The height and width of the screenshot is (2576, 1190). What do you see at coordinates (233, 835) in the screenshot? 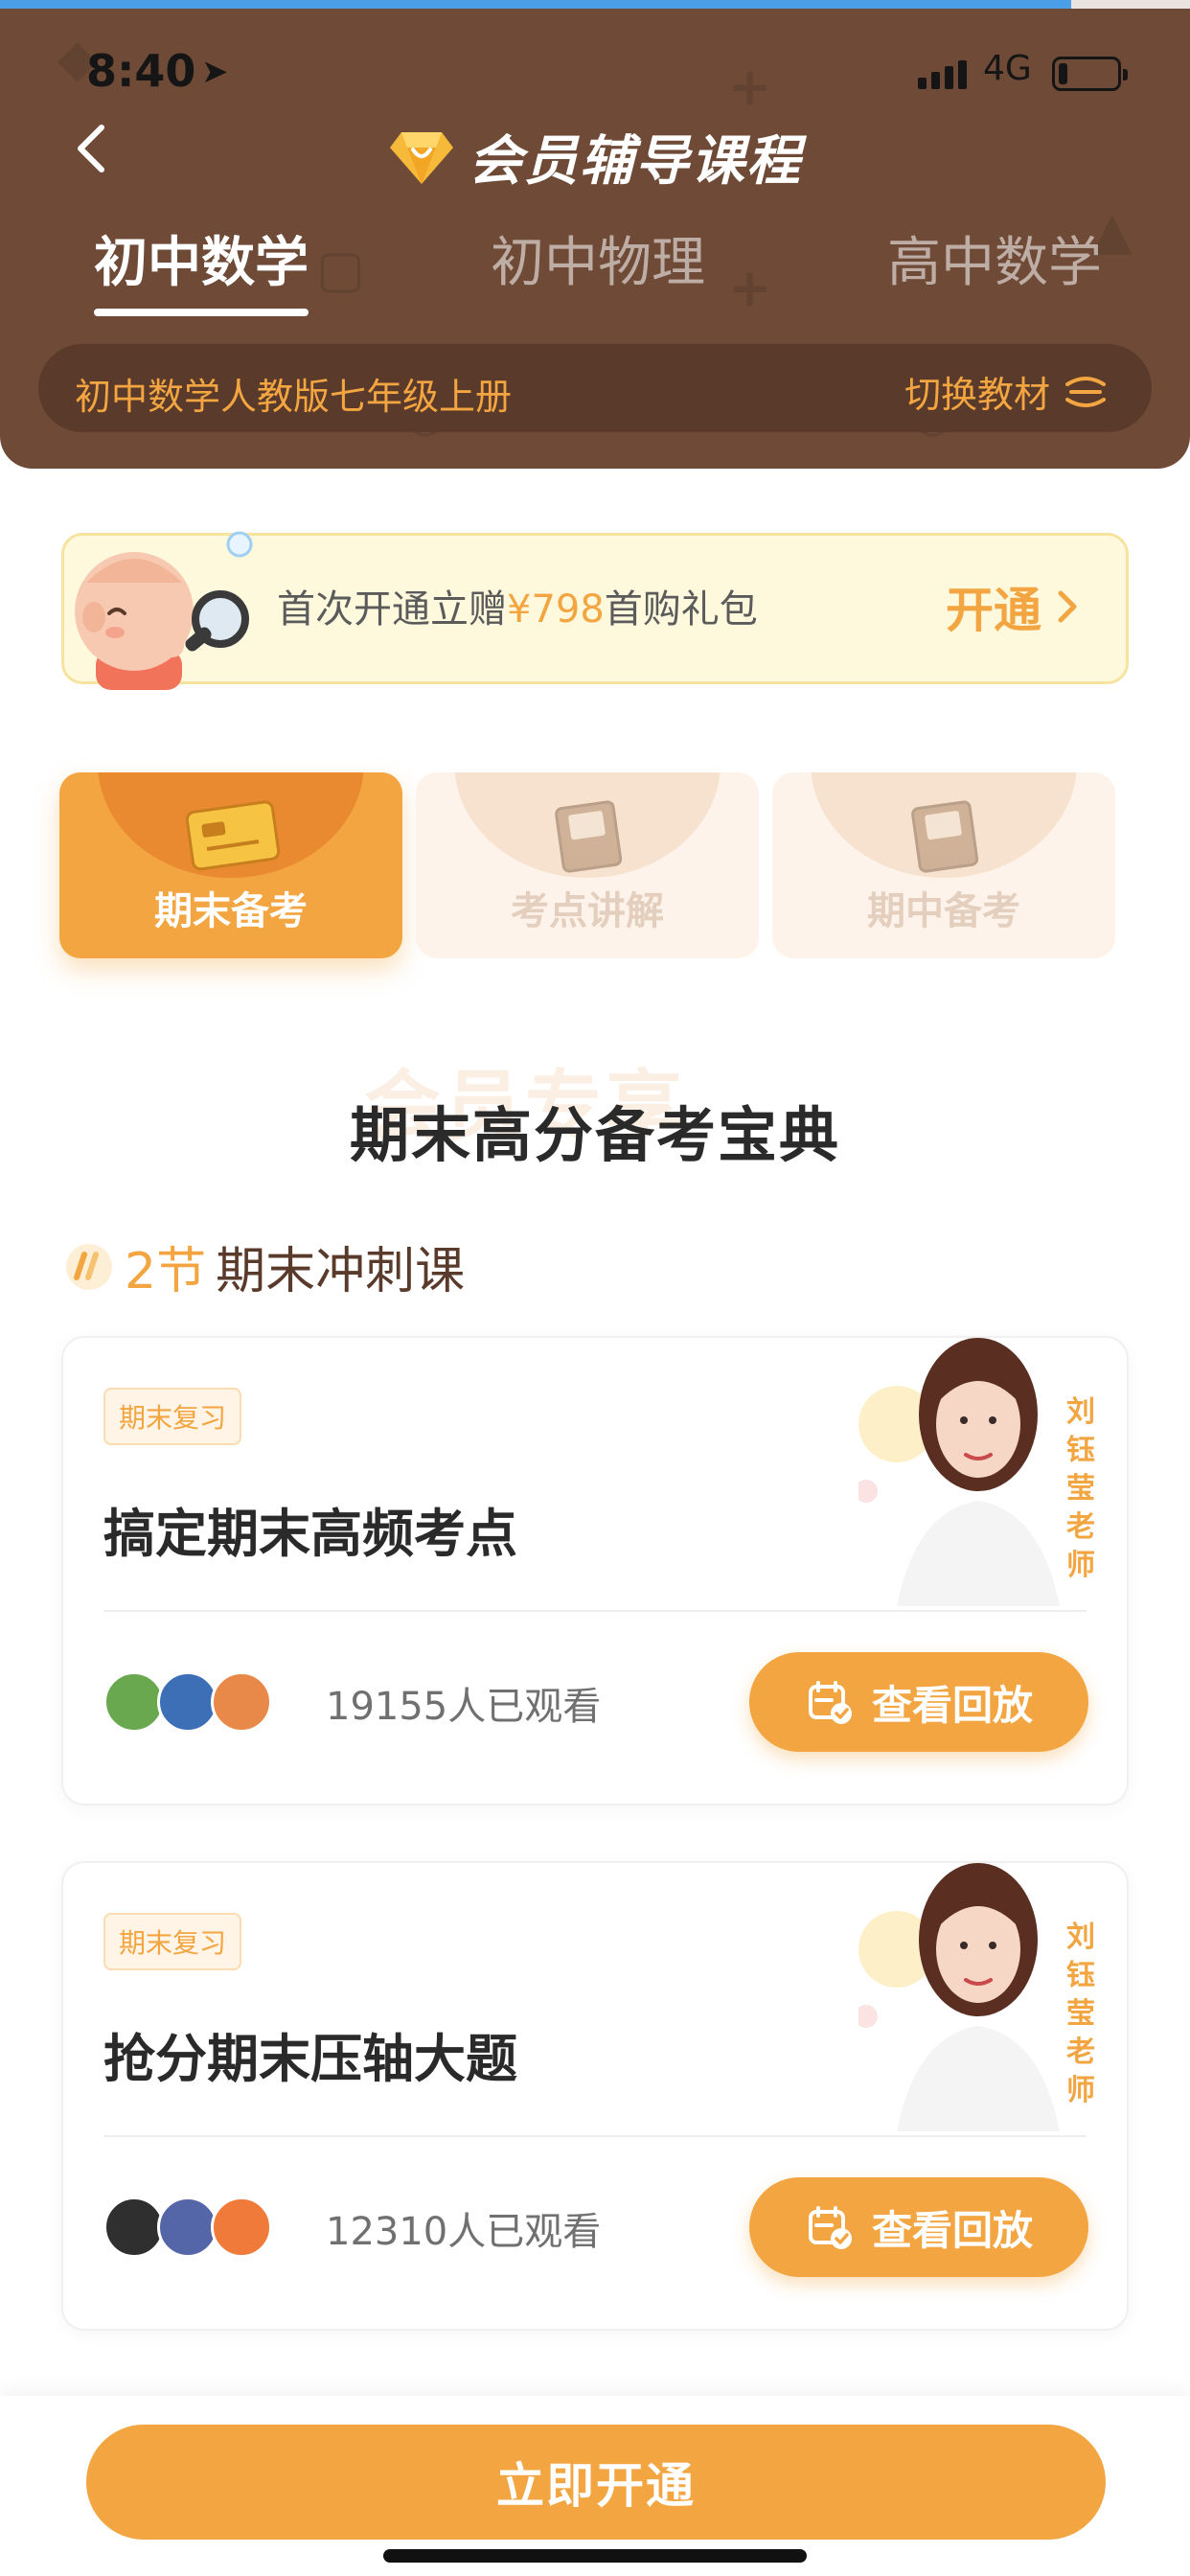
I see `ticket-icon` at bounding box center [233, 835].